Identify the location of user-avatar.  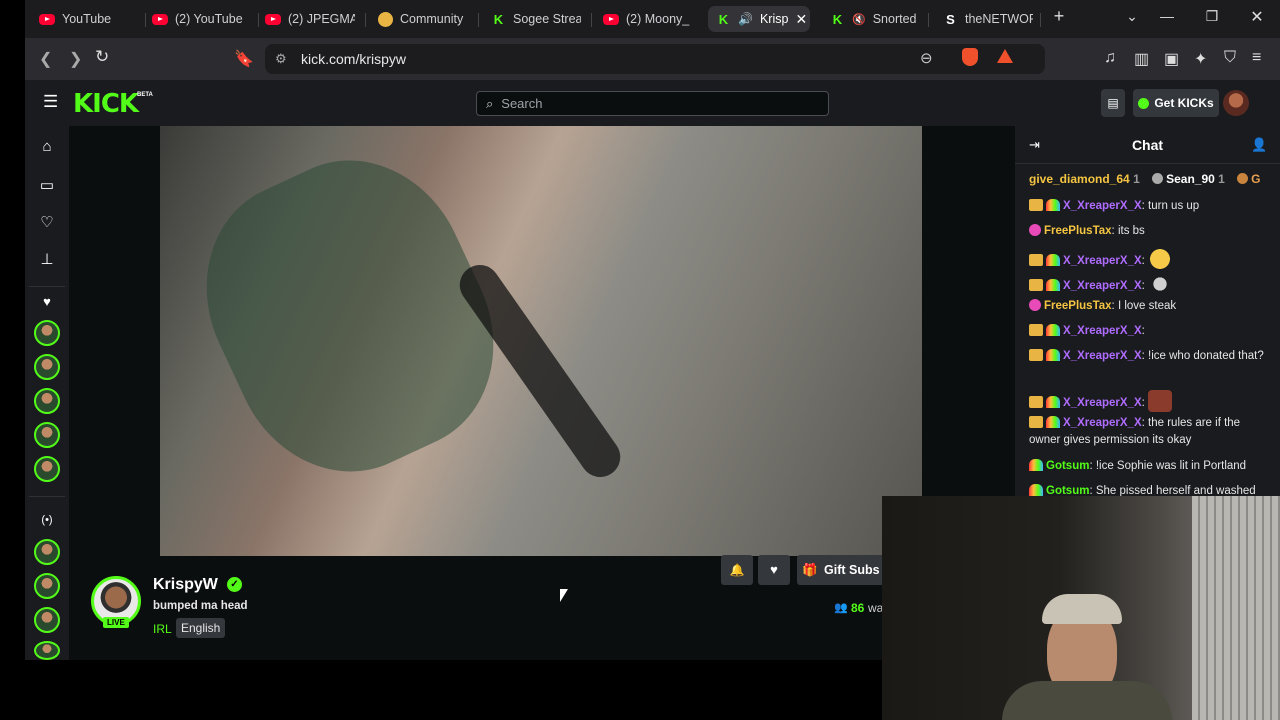
(1236, 103).